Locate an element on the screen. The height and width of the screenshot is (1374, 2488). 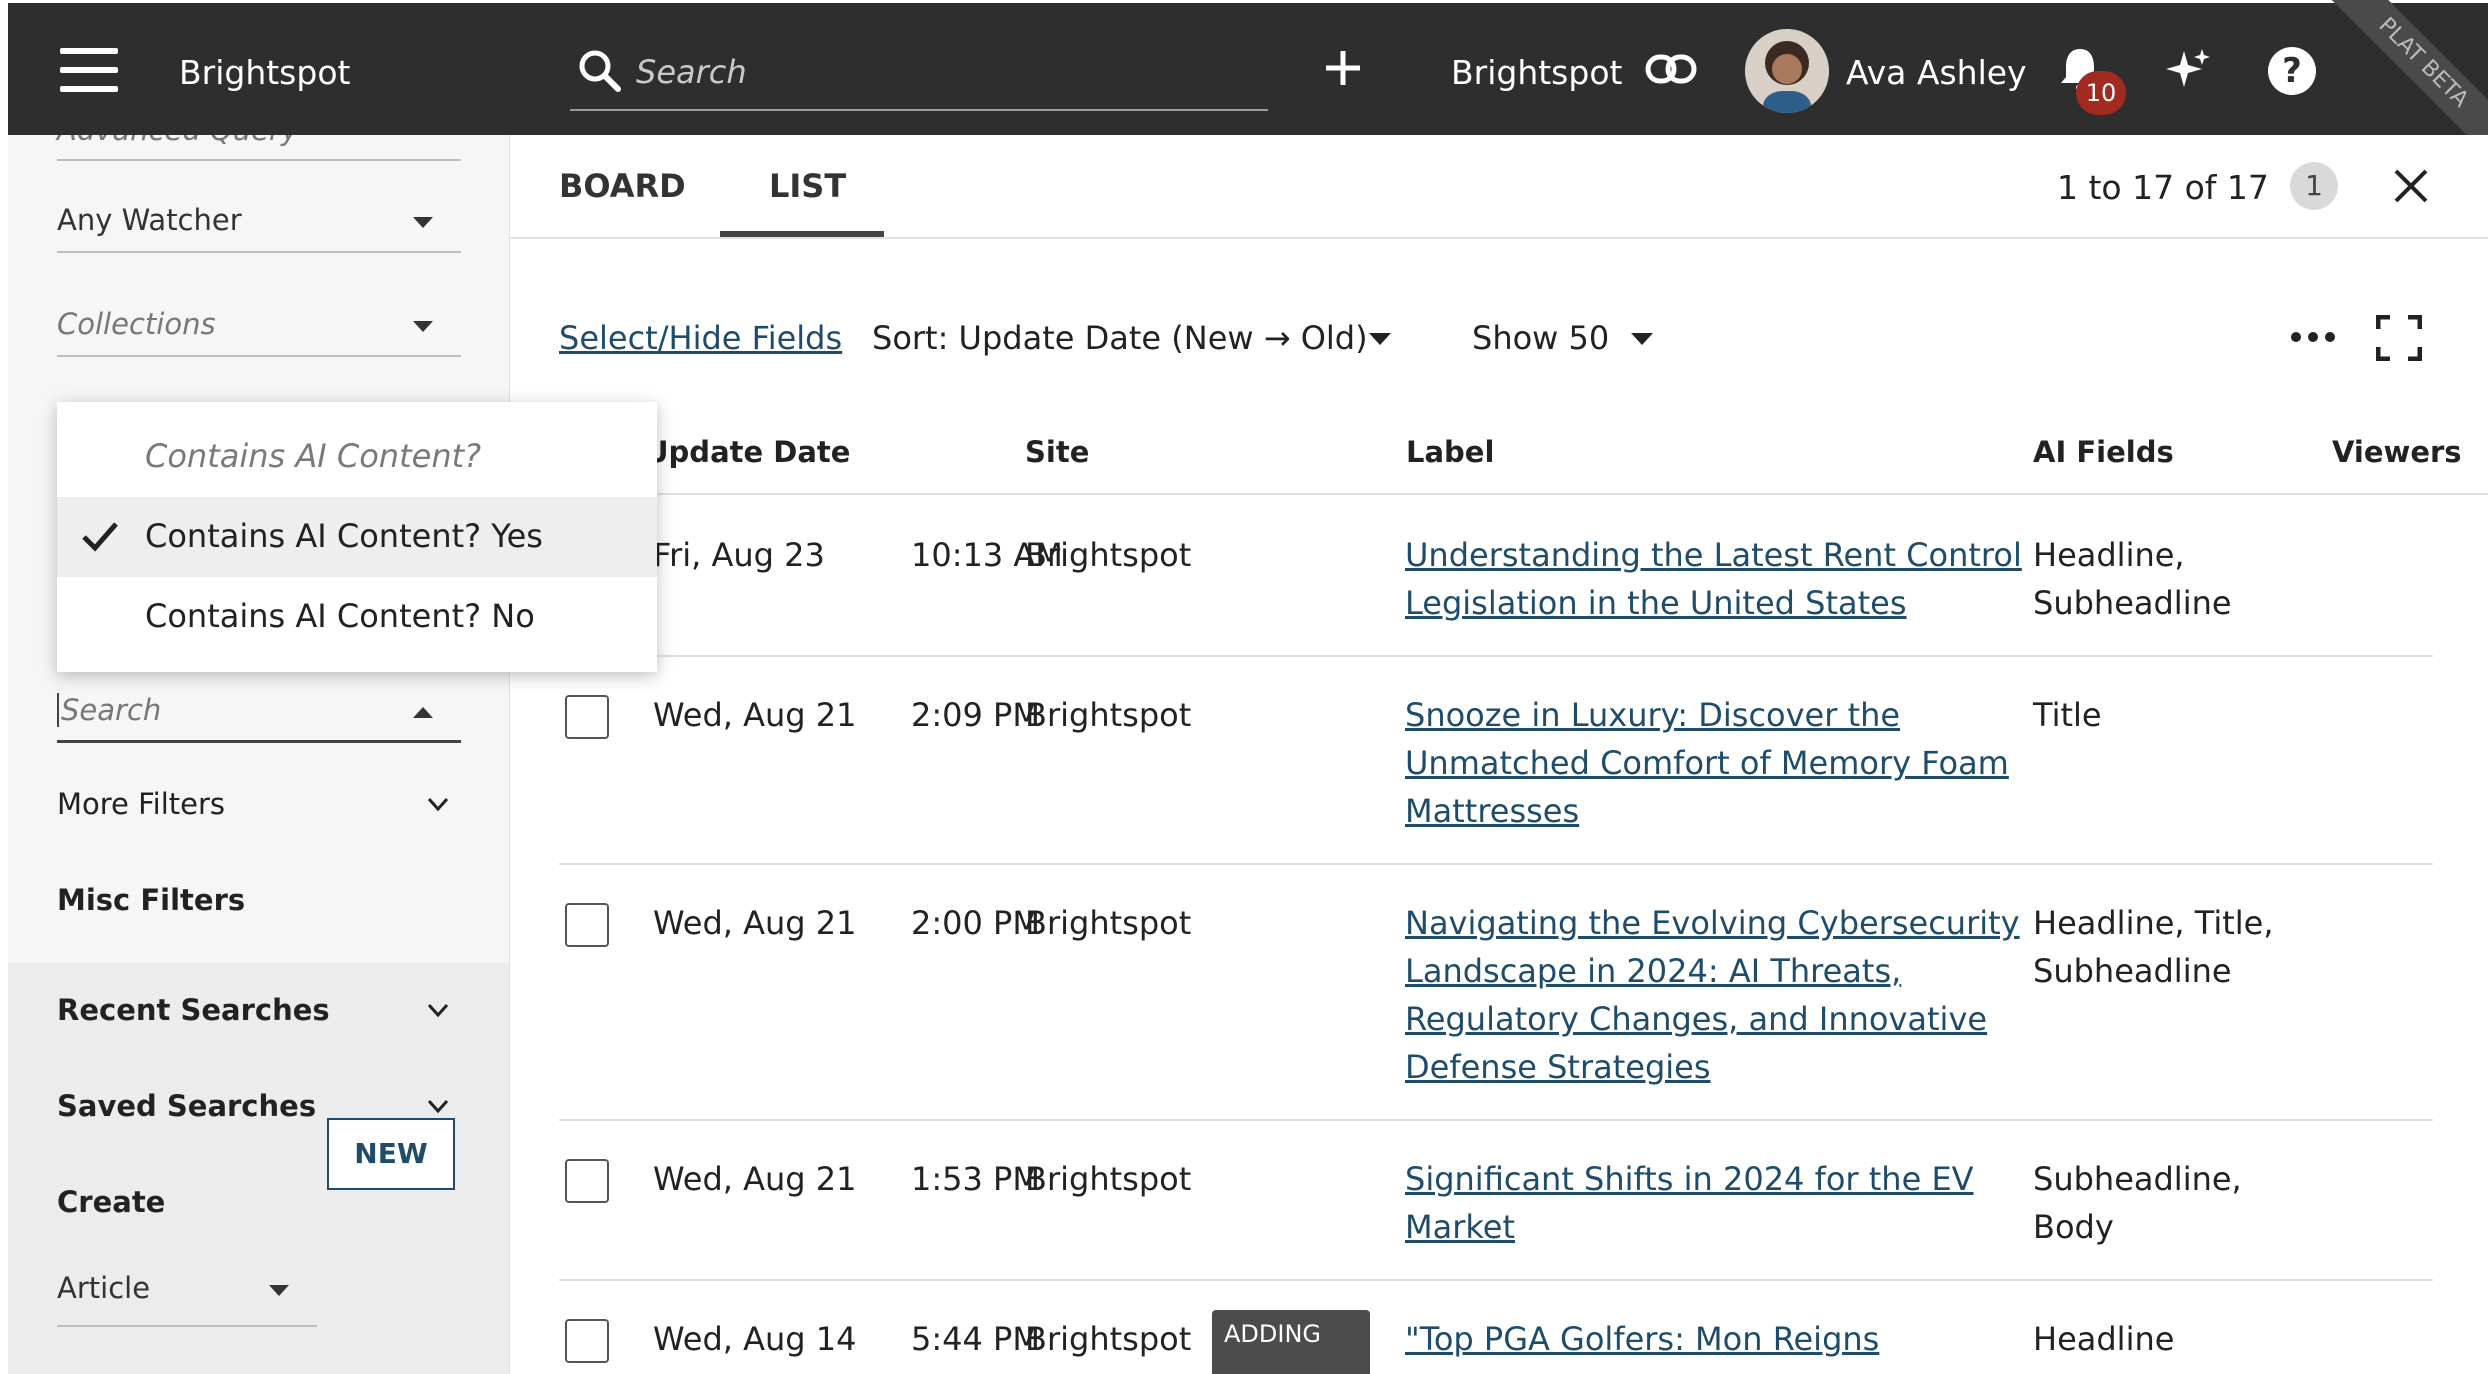
row-ai-fields: Title is located at coordinates (2067, 715).